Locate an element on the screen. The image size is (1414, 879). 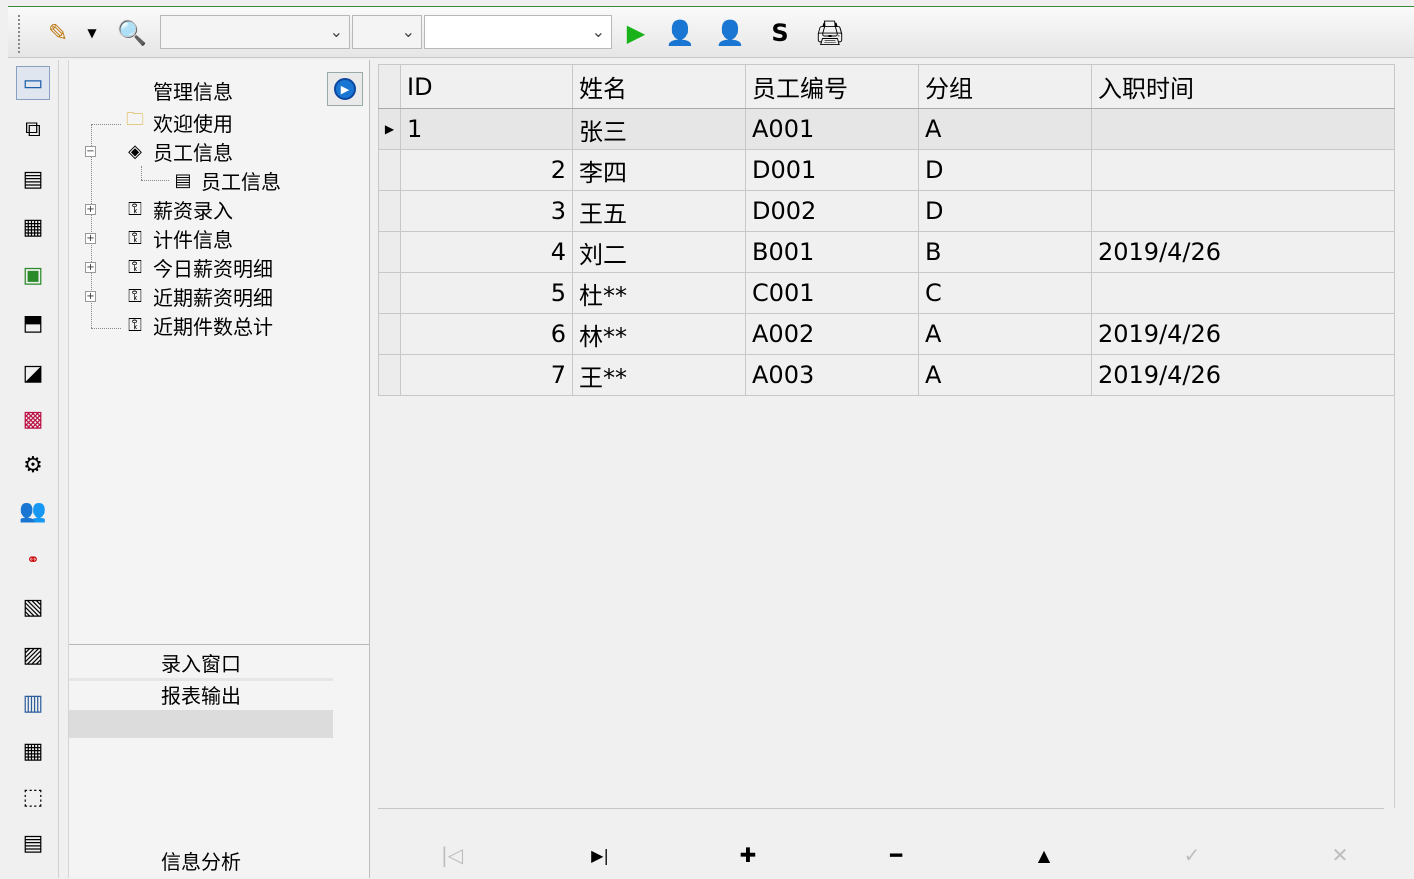
cell-id: 5 is located at coordinates (486, 293).